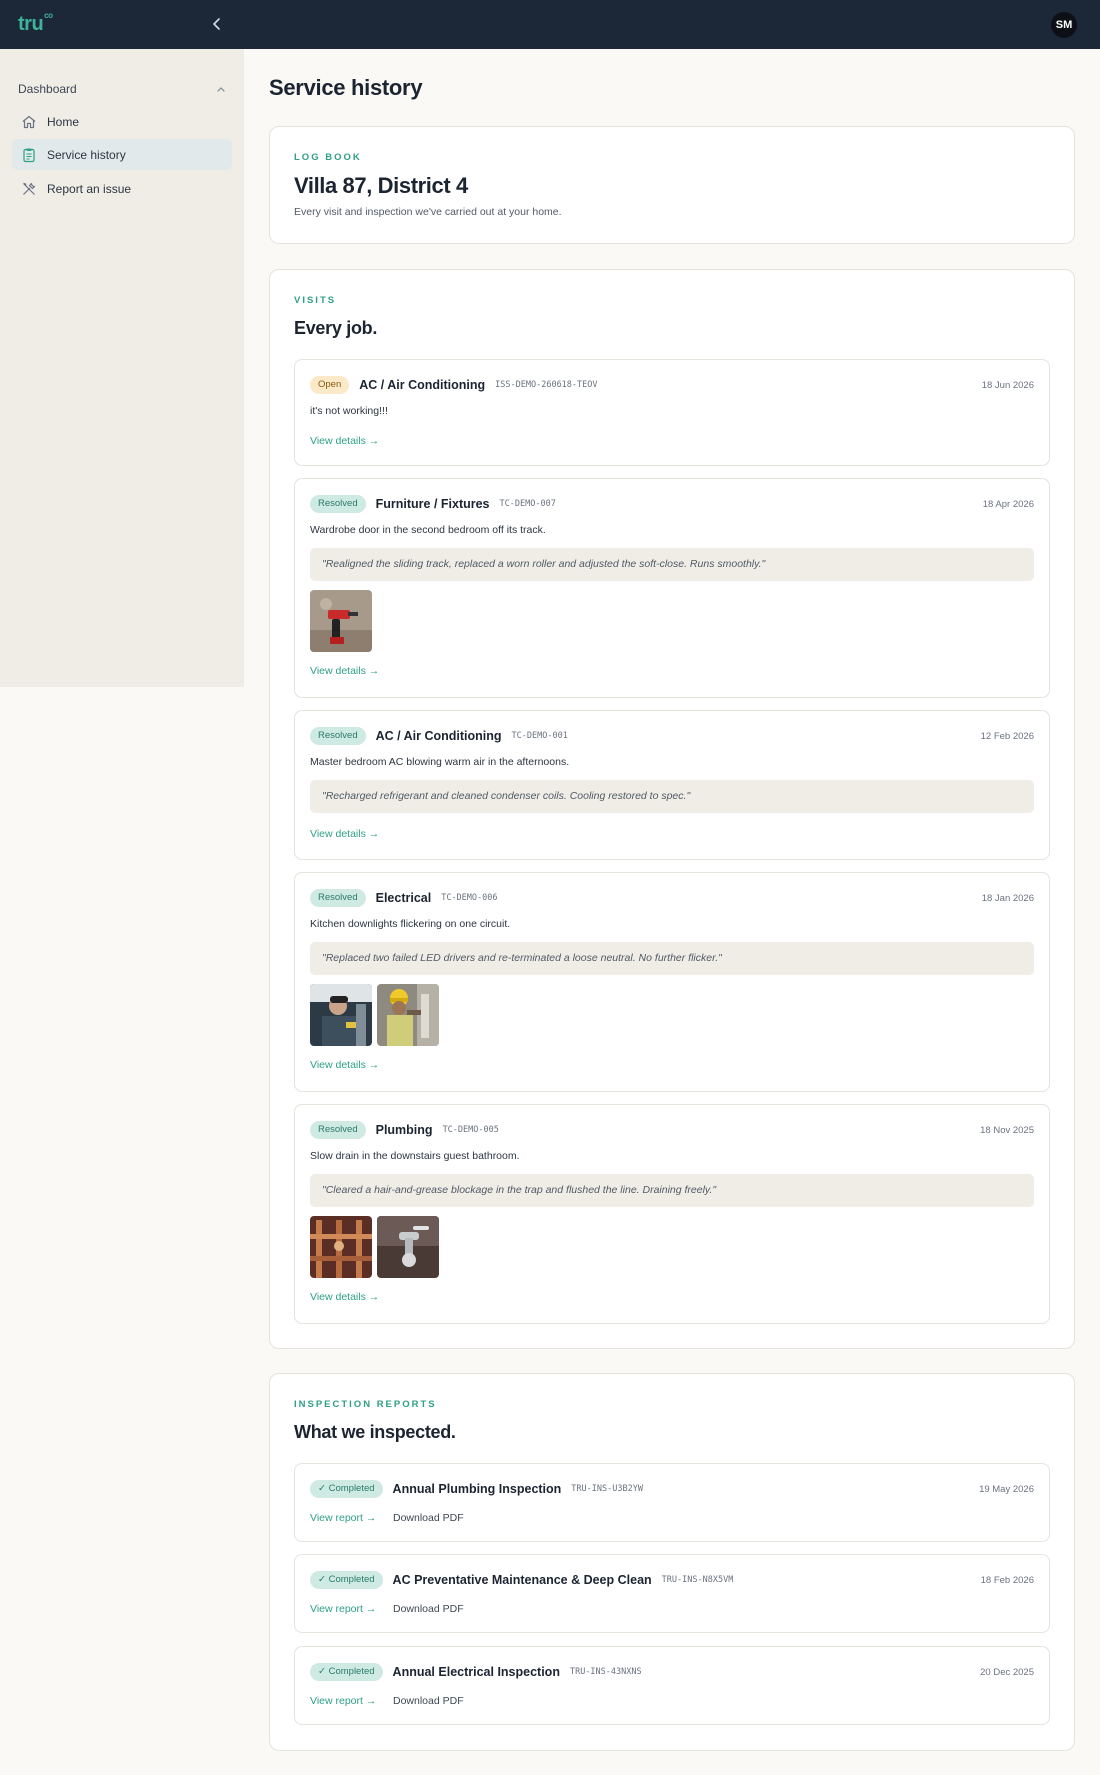  Describe the element at coordinates (381, 185) in the screenshot. I see `property-title: Villa 87, District 4` at that location.